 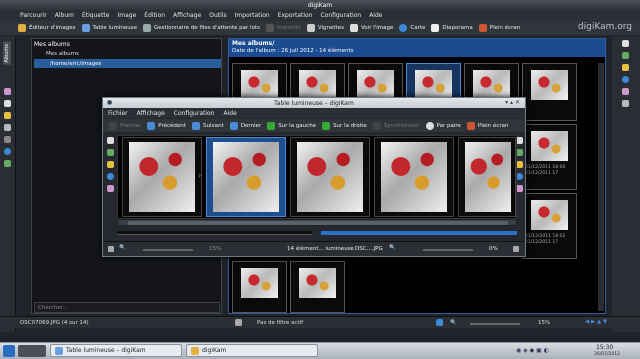 What do you see at coordinates (519, 140) in the screenshot?
I see `lt-right-properties-icon` at bounding box center [519, 140].